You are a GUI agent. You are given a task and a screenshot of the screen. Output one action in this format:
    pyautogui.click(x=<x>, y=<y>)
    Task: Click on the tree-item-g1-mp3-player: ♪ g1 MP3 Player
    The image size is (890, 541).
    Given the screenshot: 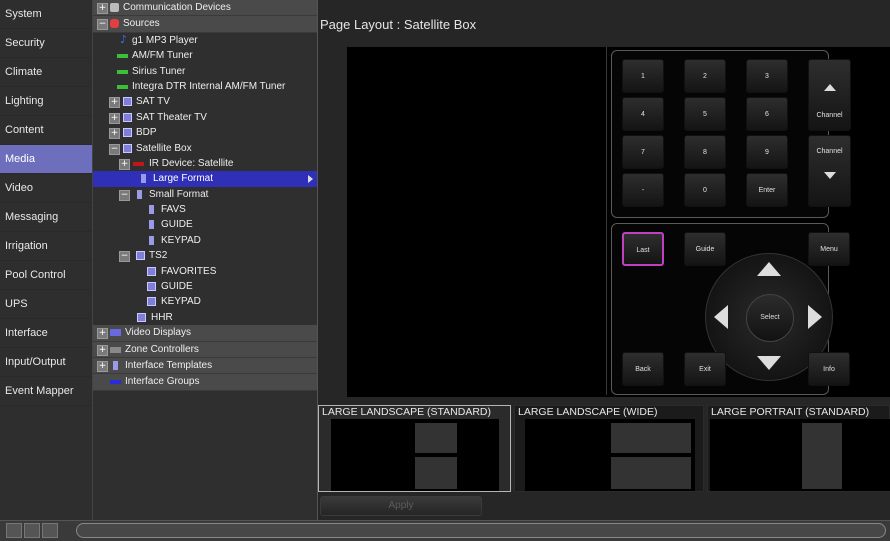 What is the action you would take?
    pyautogui.click(x=205, y=40)
    